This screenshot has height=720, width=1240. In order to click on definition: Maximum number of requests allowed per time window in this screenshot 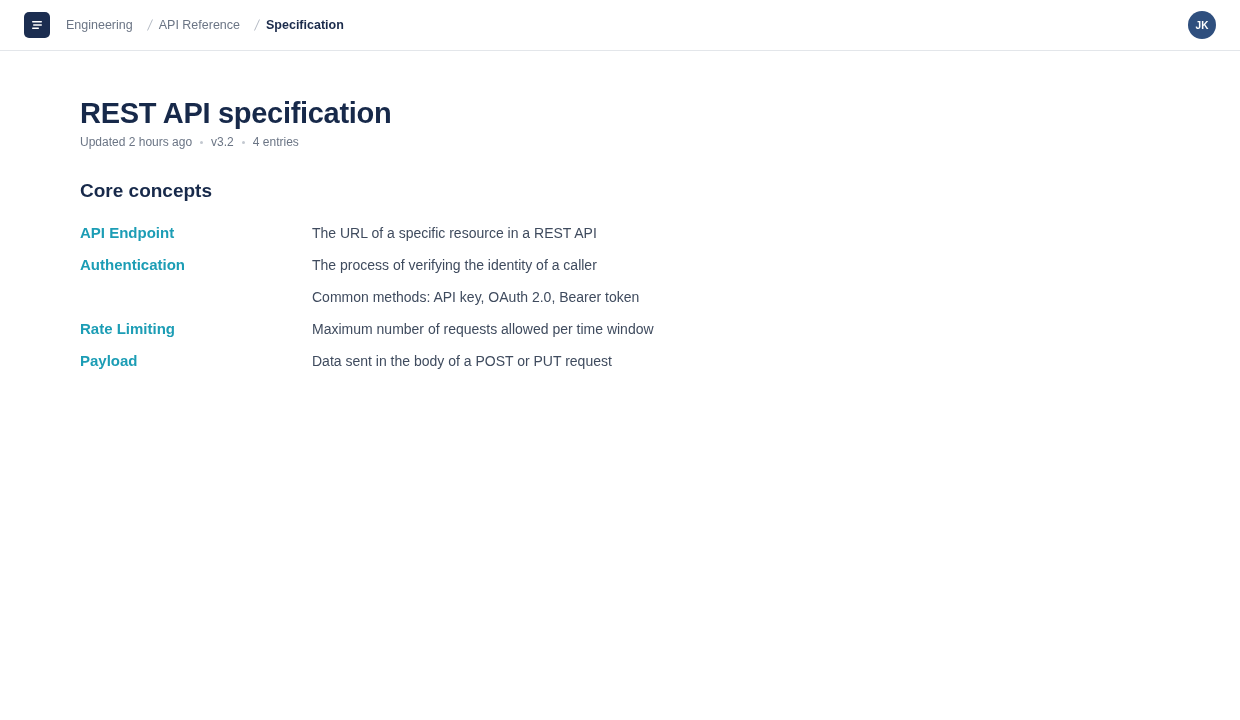, I will do `click(483, 329)`.